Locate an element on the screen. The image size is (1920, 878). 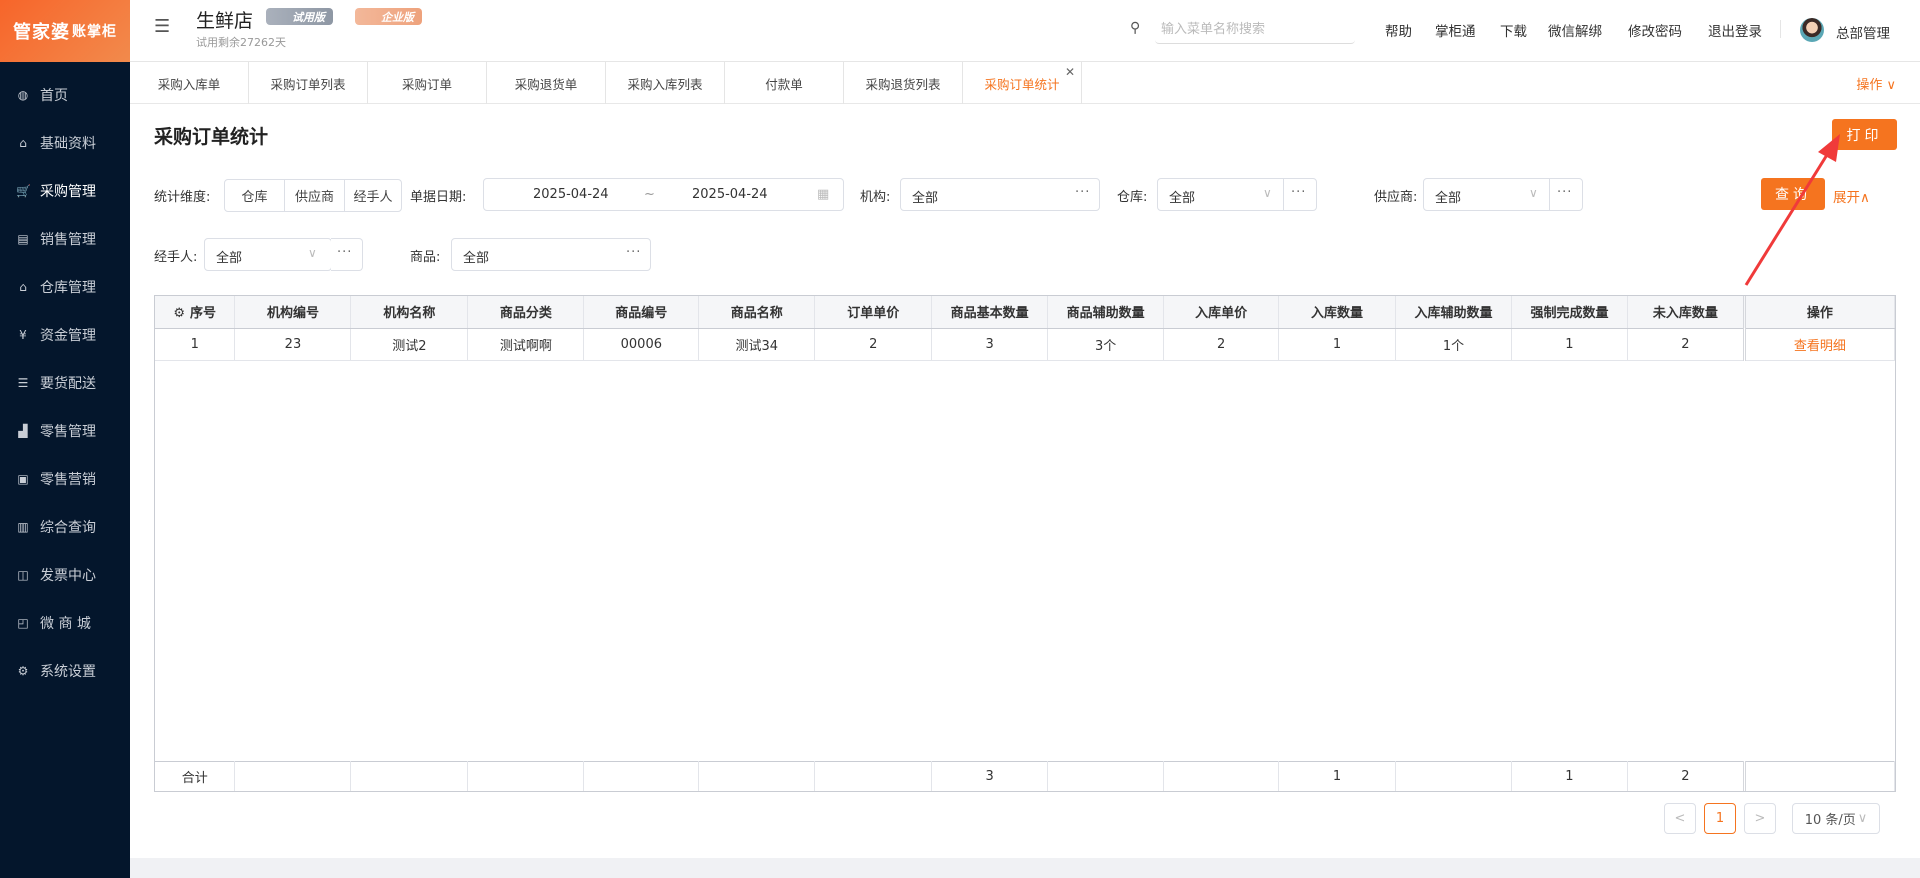
handler-select: 全部 ∨ is located at coordinates (268, 254).